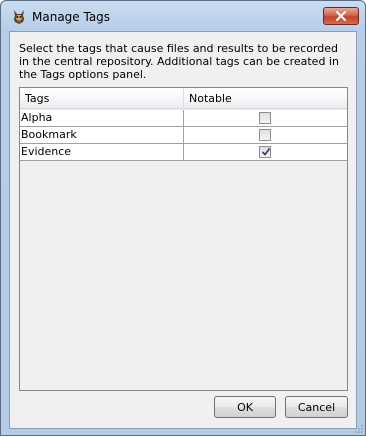 The image size is (366, 437). Describe the element at coordinates (102, 98) in the screenshot. I see `column-header-tags: Tags` at that location.